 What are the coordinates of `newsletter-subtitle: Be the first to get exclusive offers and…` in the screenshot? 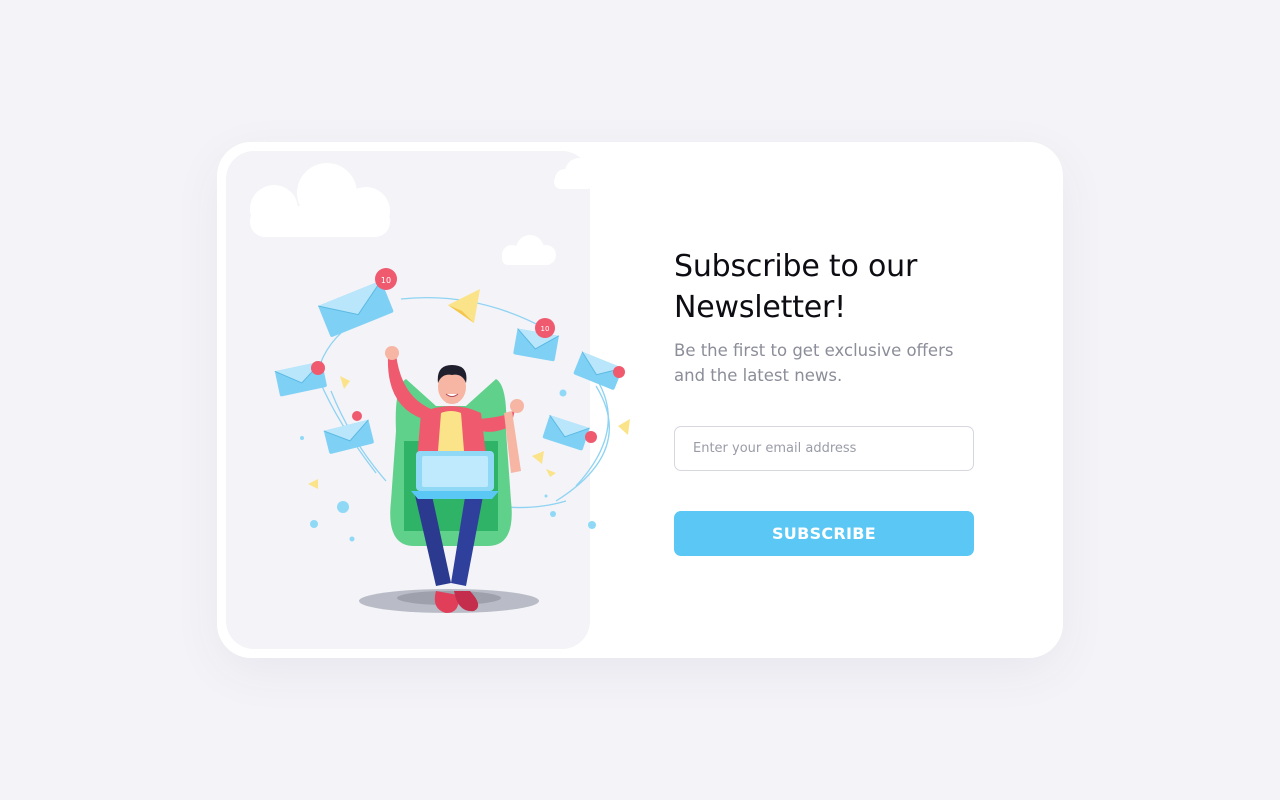 It's located at (814, 363).